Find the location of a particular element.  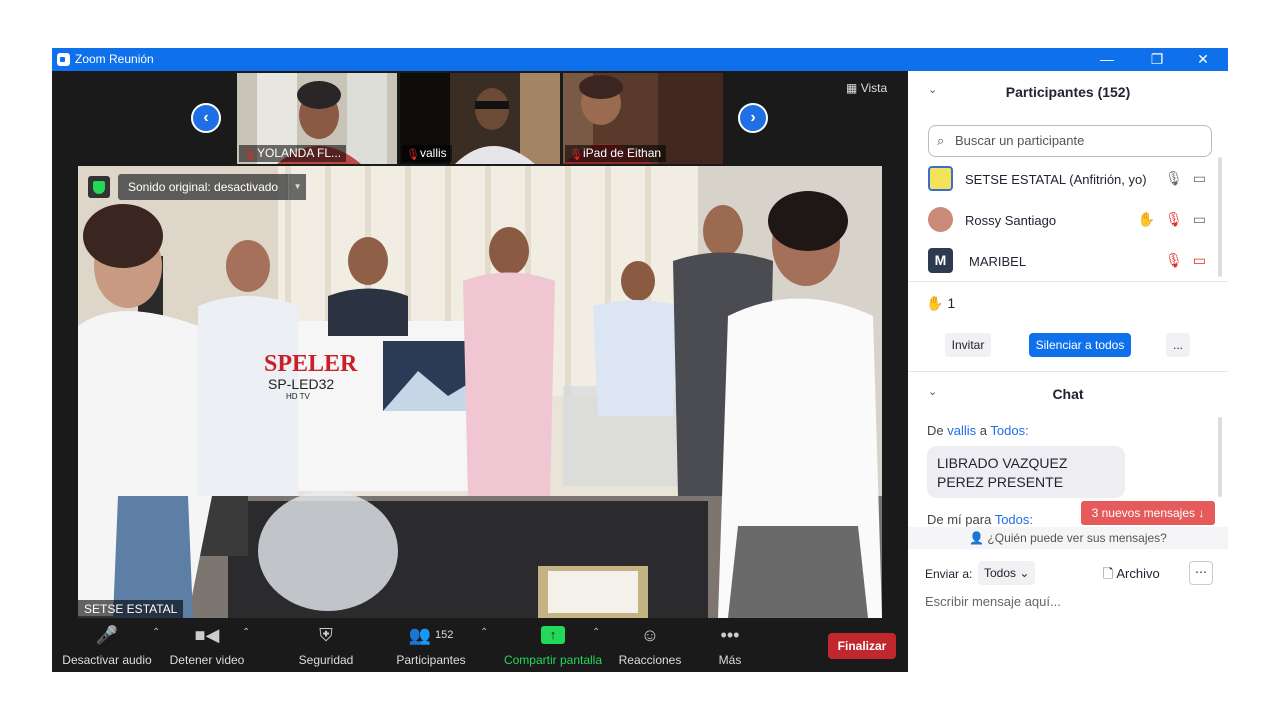

encryption-shield-icon is located at coordinates (99, 187).